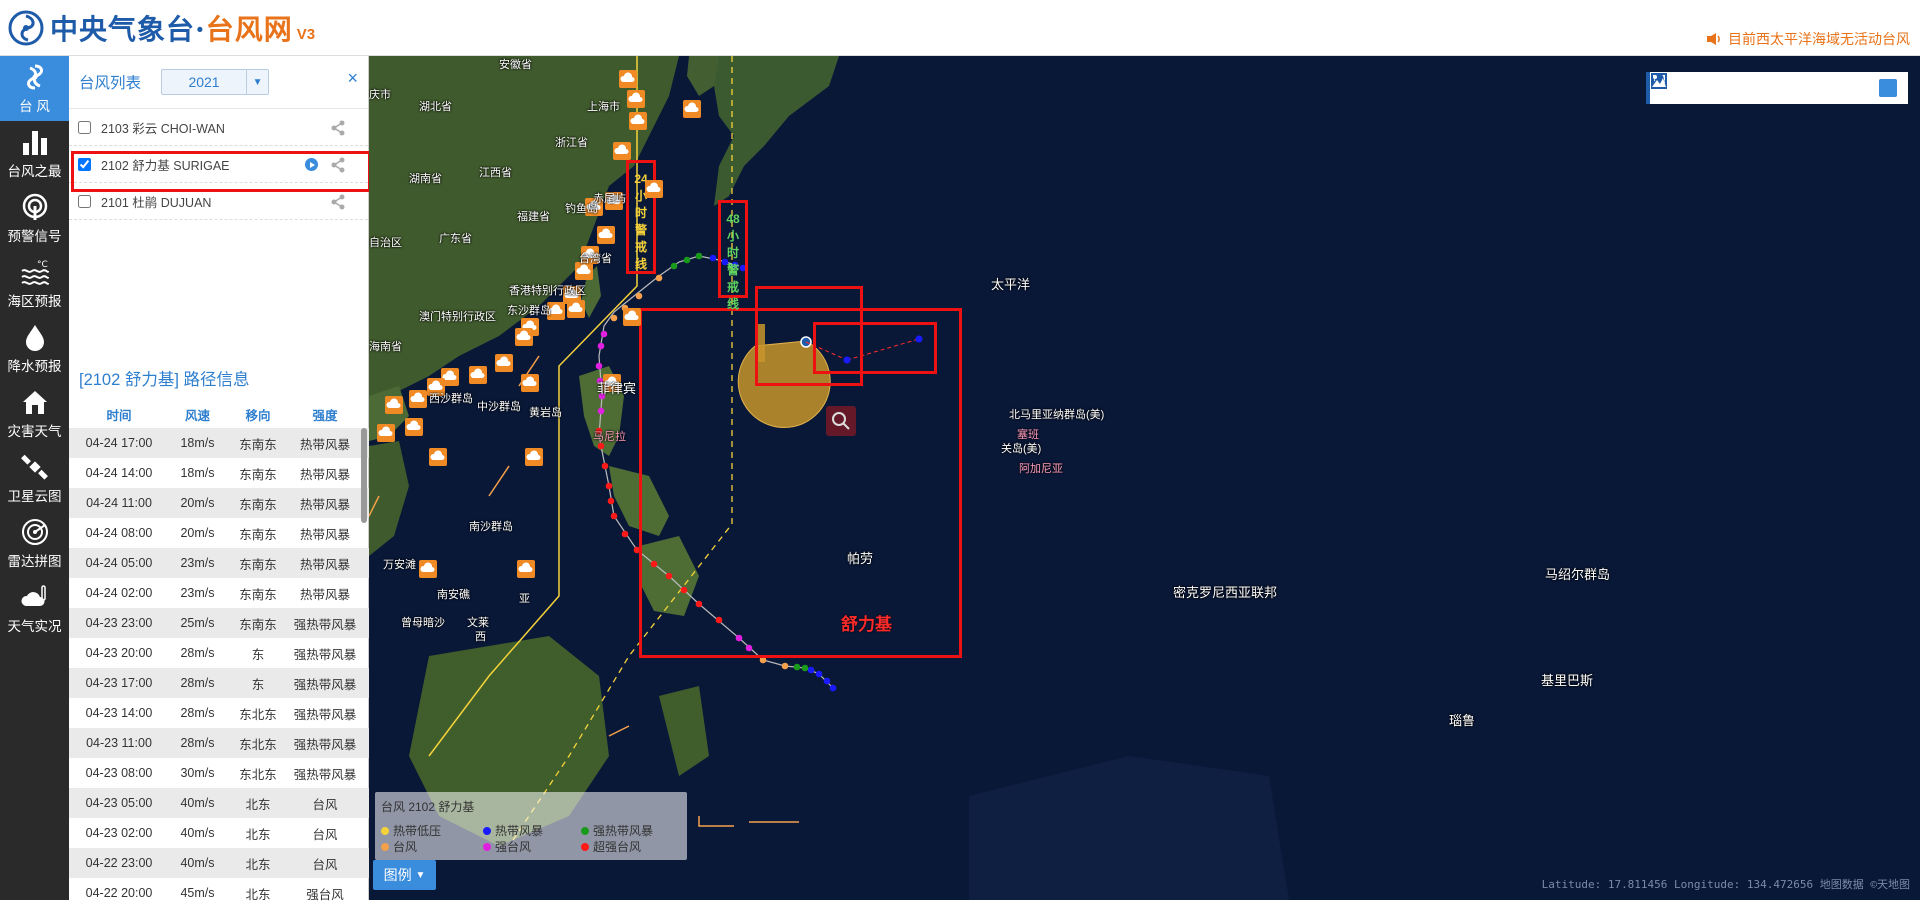 This screenshot has height=908, width=1920. What do you see at coordinates (258, 864) in the screenshot?
I see `table-cell: 北东` at bounding box center [258, 864].